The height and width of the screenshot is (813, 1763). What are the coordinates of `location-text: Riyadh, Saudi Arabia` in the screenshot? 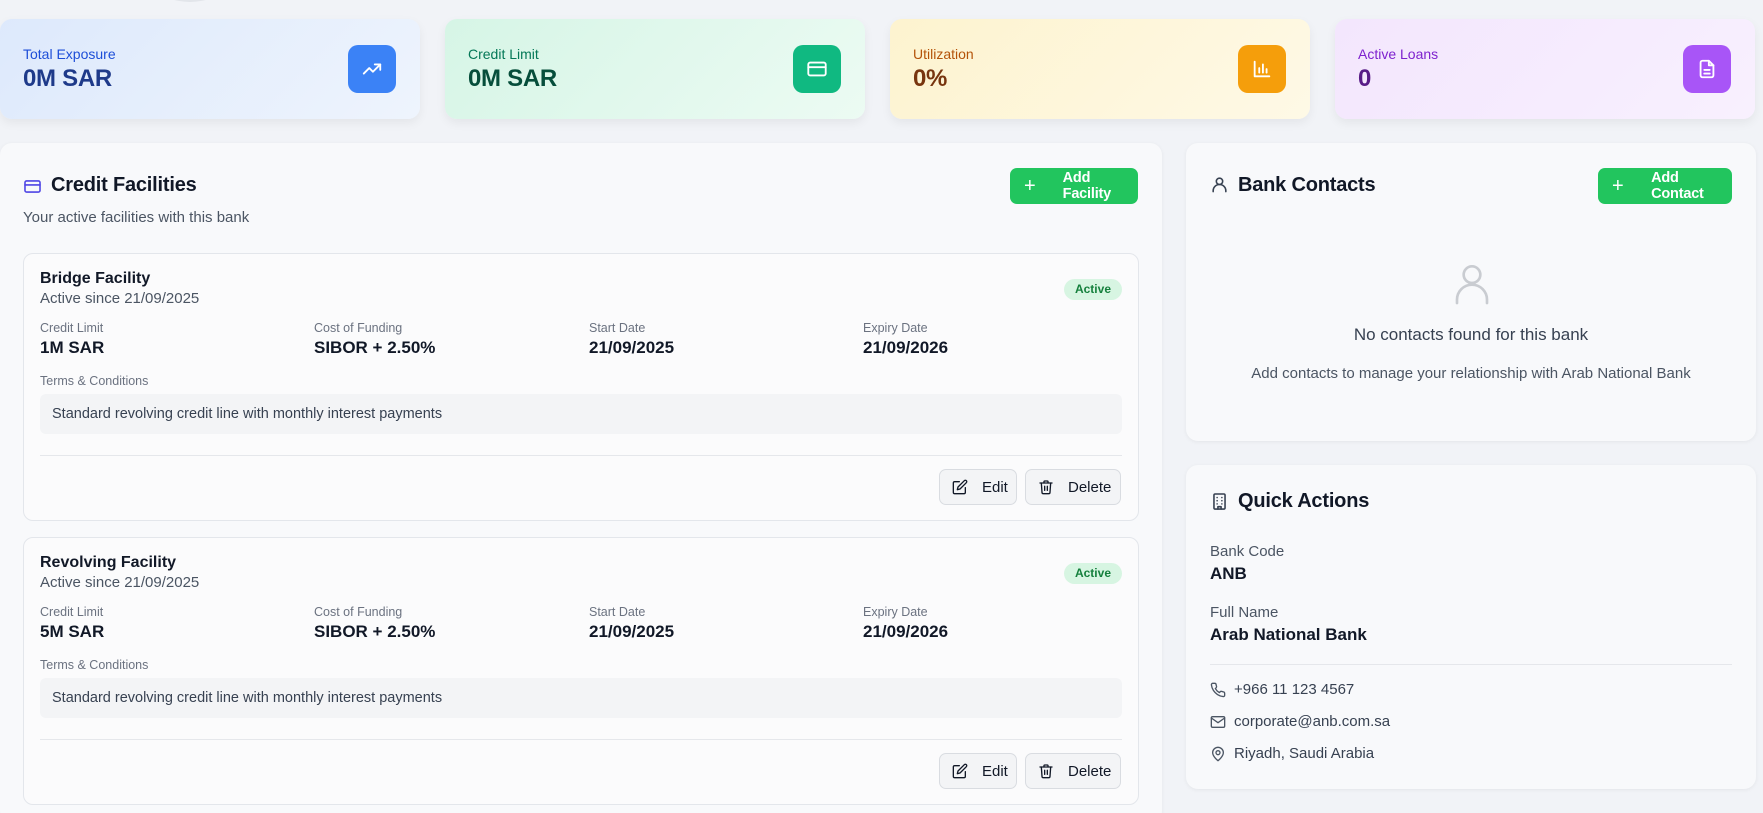 It's located at (1304, 753).